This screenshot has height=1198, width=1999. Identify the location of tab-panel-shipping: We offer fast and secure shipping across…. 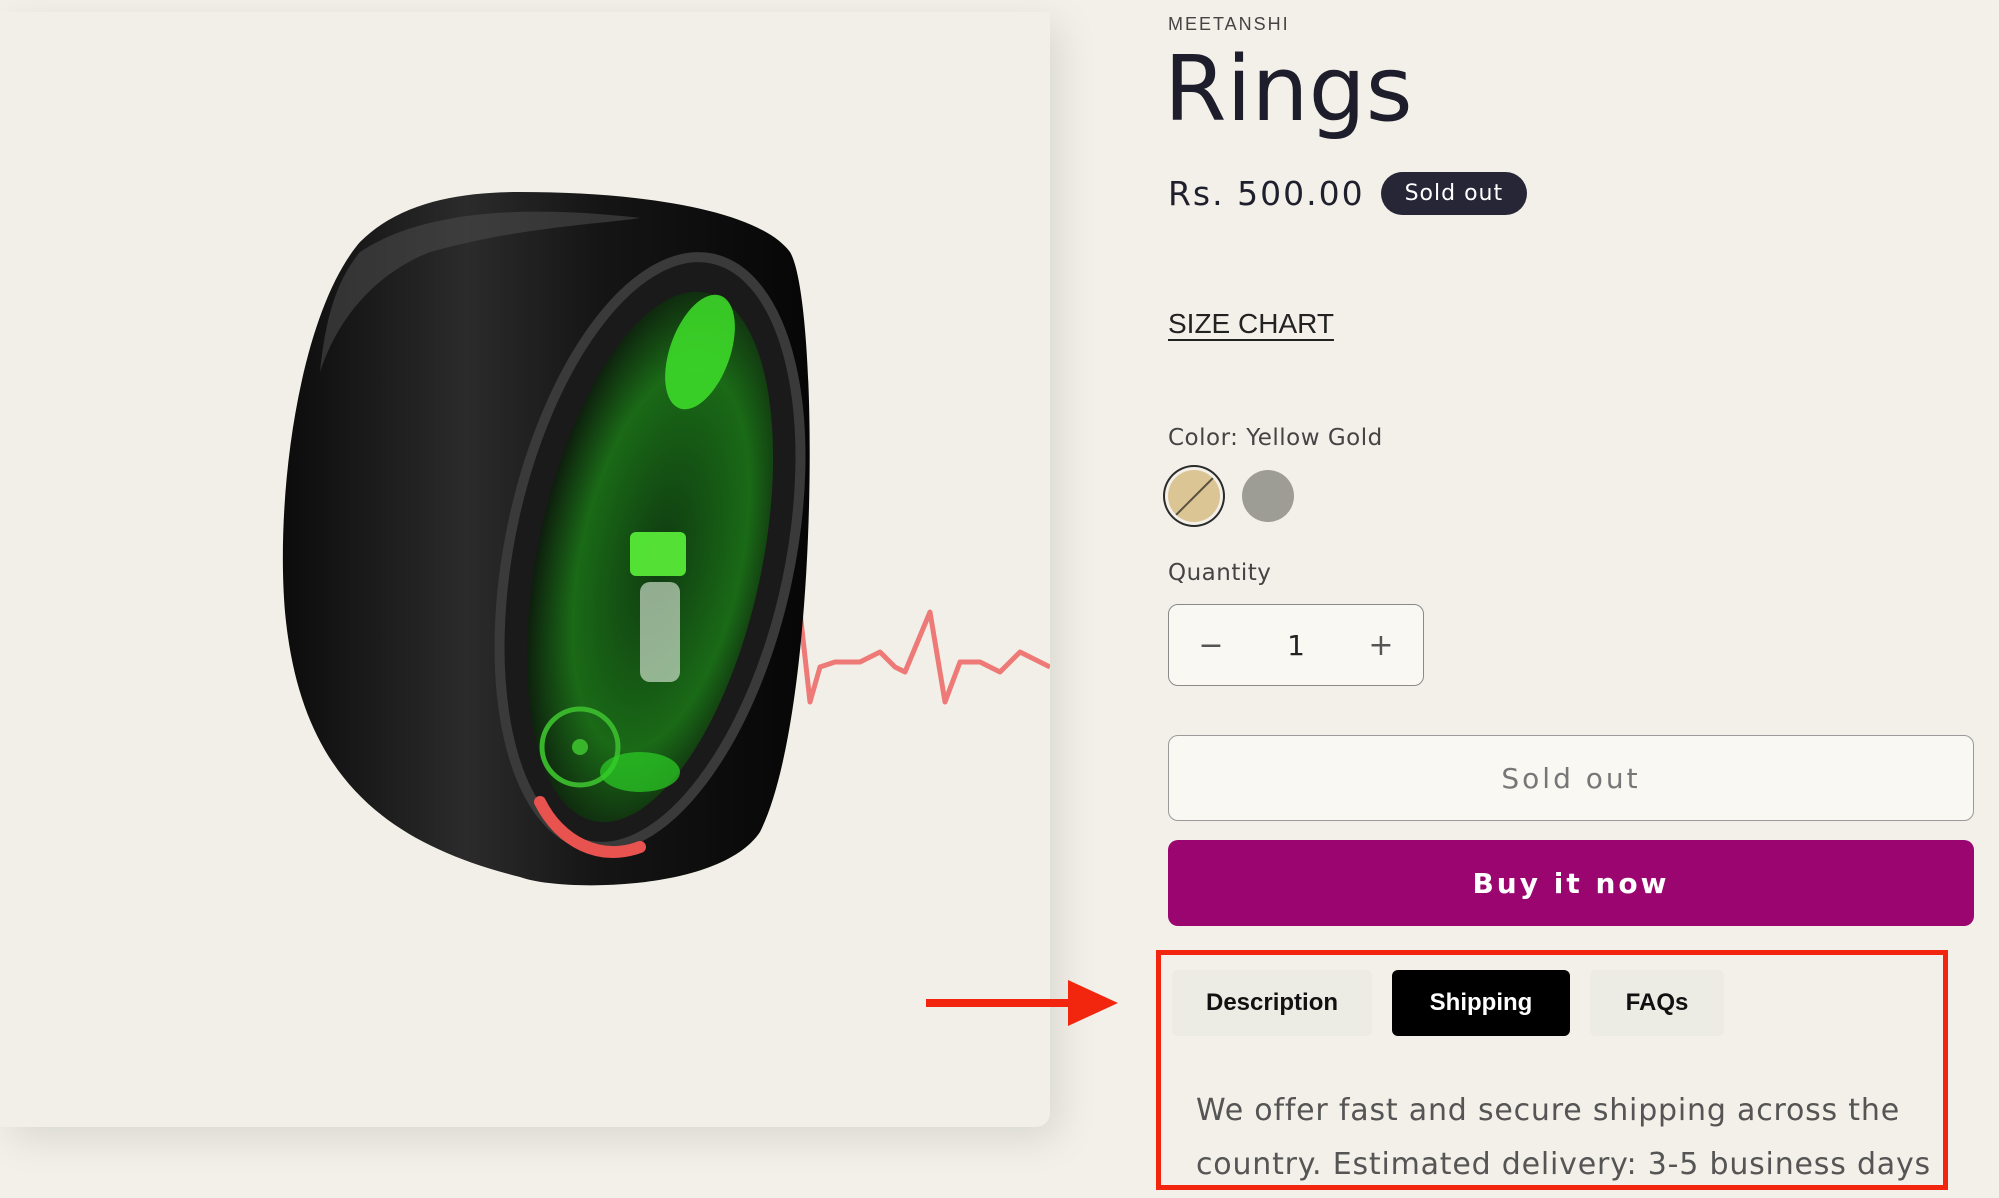
(1563, 1137).